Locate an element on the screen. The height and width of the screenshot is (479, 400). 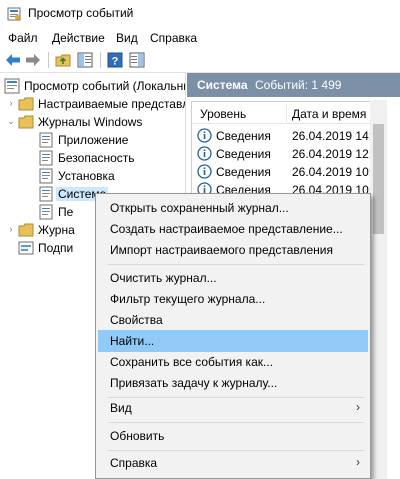
column-header-datetime: Дата и время is located at coordinates (329, 114).